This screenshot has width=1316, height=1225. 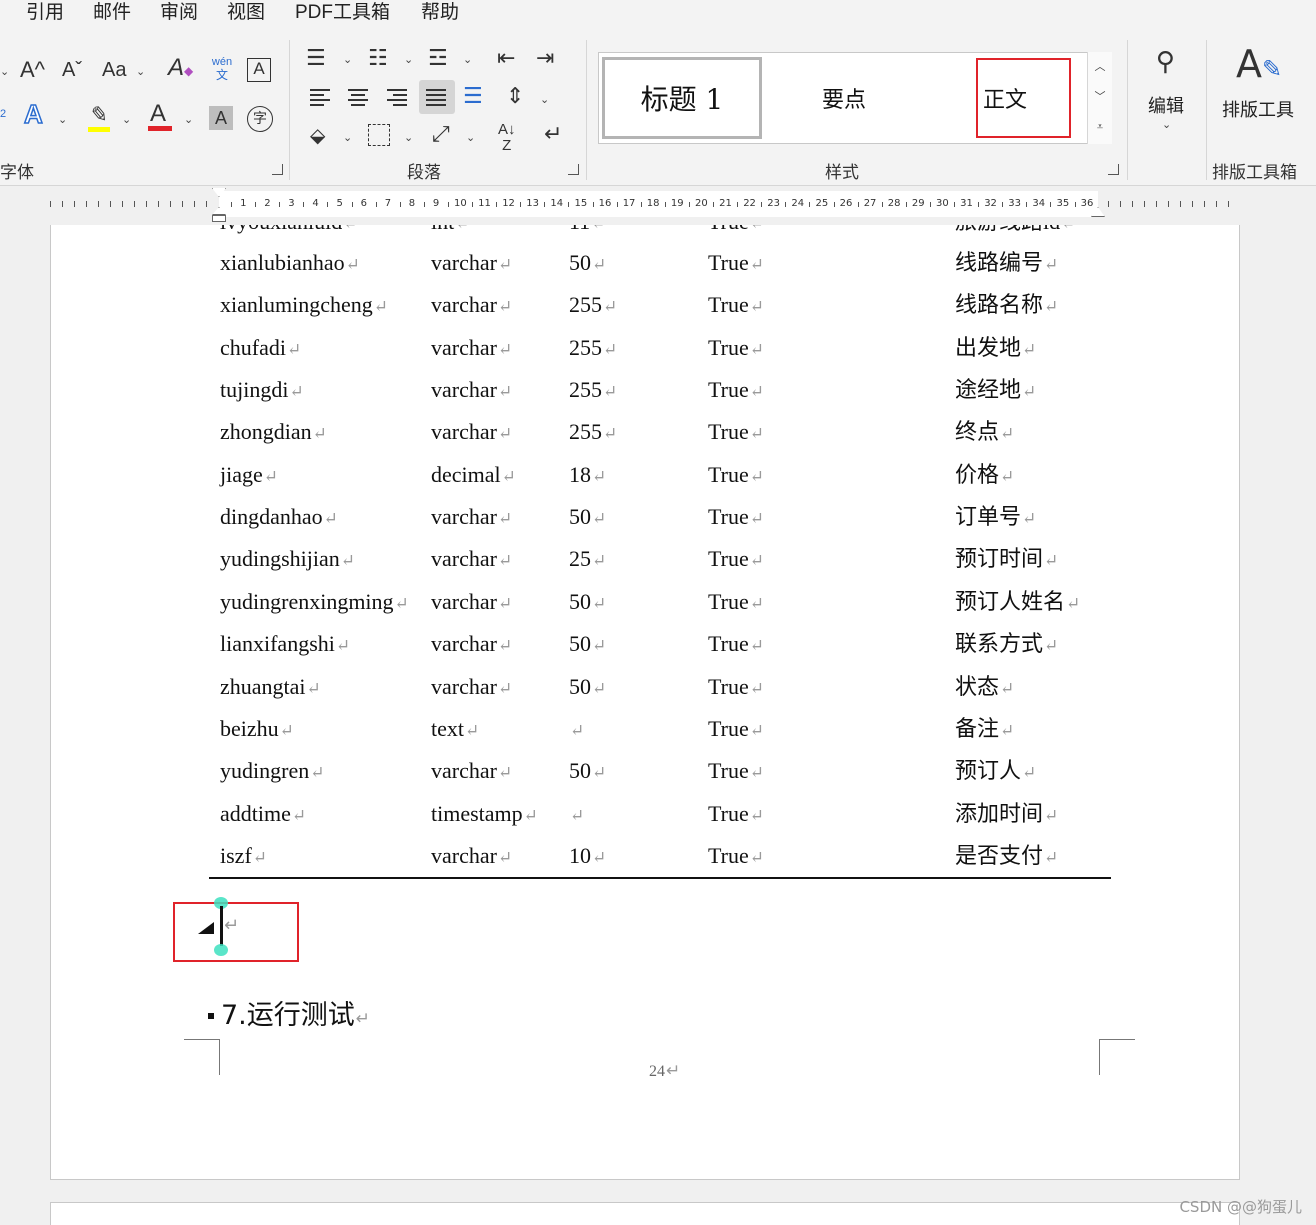 What do you see at coordinates (437, 97) in the screenshot?
I see `justify-button` at bounding box center [437, 97].